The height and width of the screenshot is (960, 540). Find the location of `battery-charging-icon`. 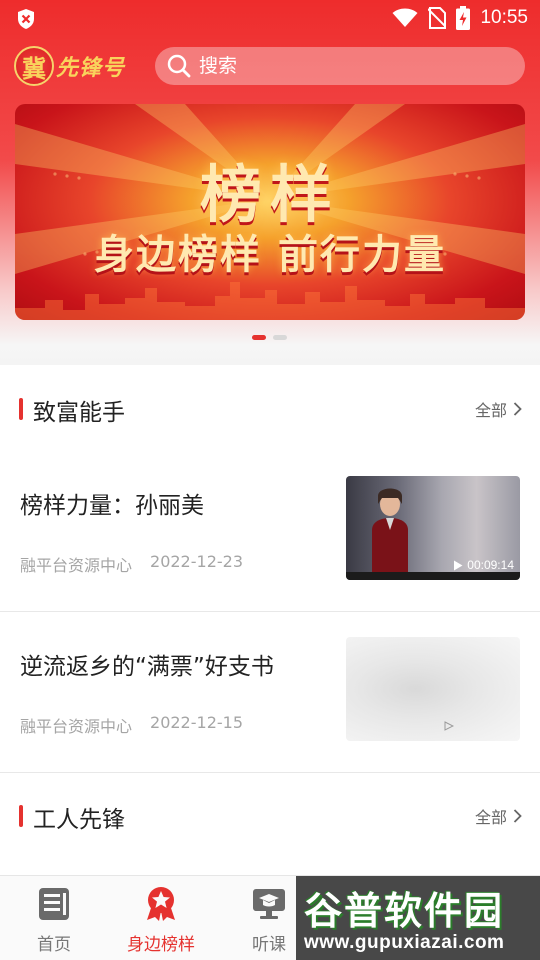

battery-charging-icon is located at coordinates (463, 18).